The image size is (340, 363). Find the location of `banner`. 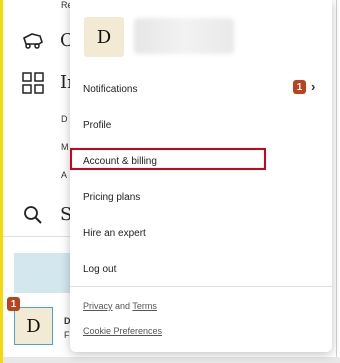

banner is located at coordinates (44, 273).